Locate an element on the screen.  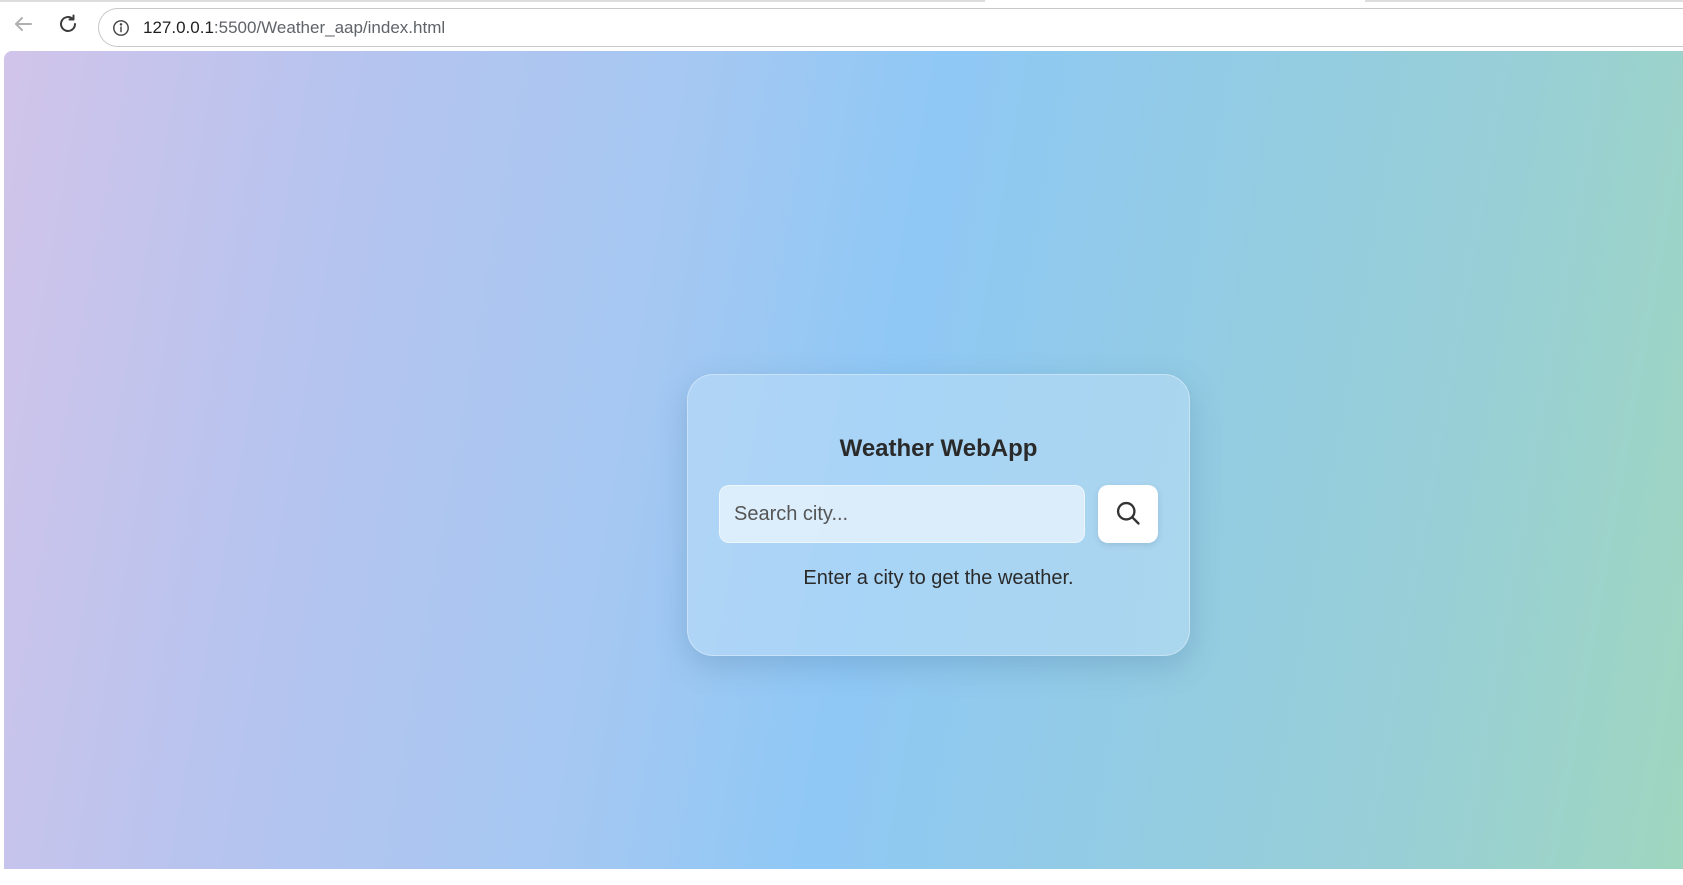
url-path: :5500/Weather_aap/index.html is located at coordinates (329, 27).